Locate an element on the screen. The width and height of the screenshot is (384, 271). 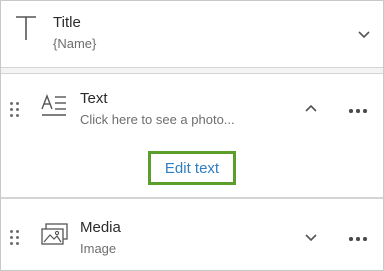
title-block-subtitle: {Name} is located at coordinates (75, 43).